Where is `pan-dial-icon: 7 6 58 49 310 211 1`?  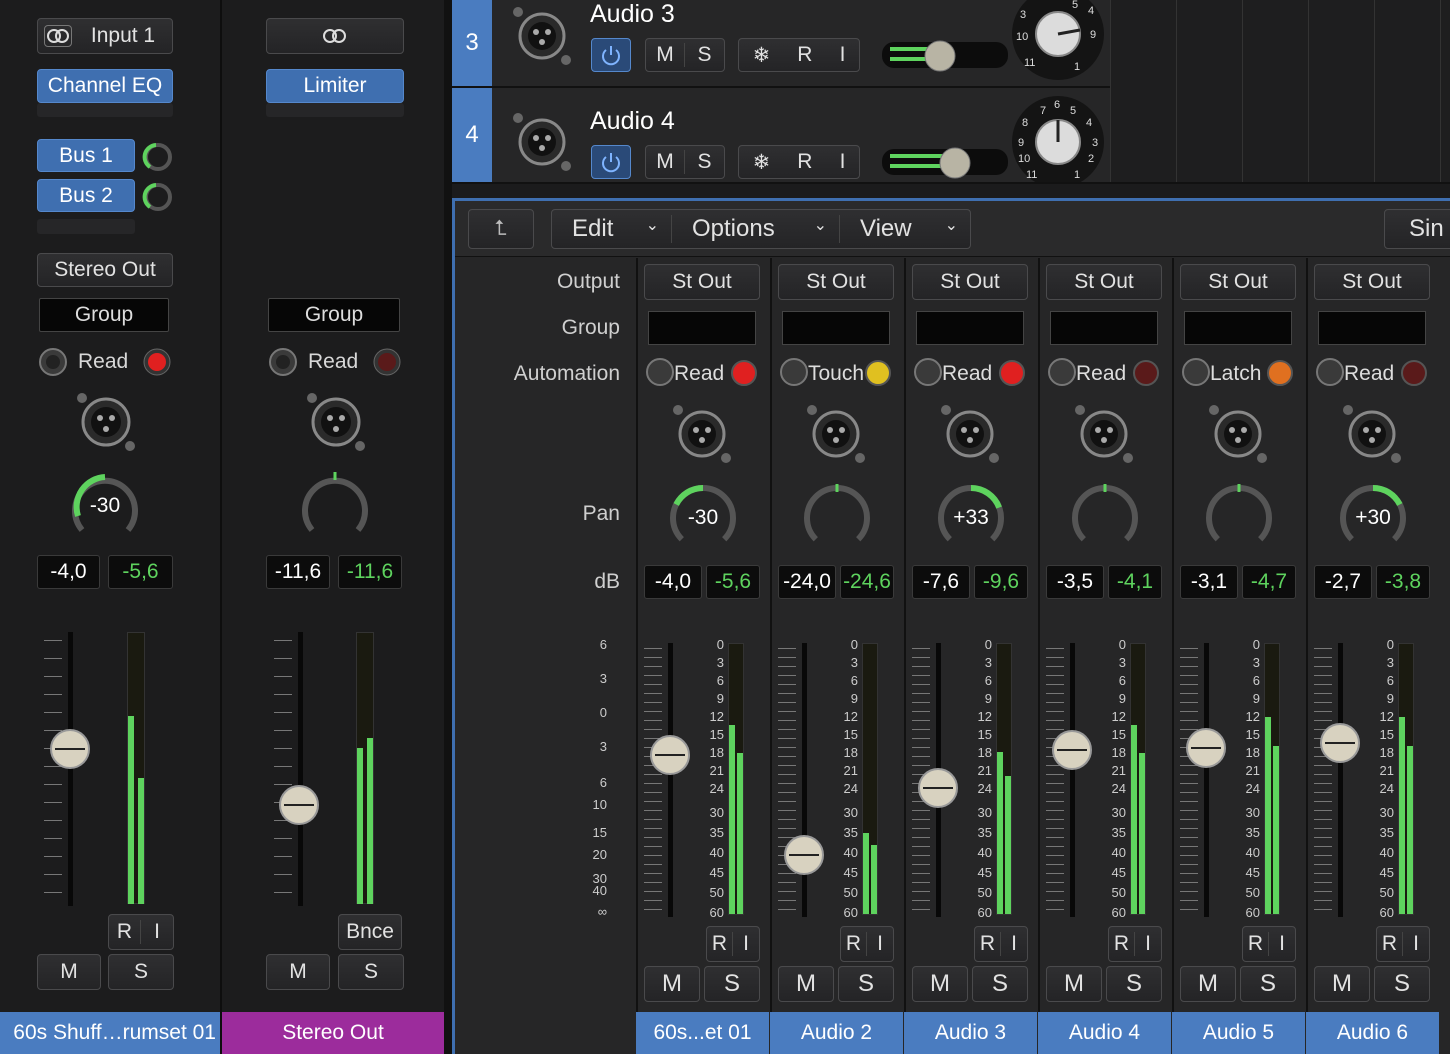 pan-dial-icon: 7 6 58 49 310 211 1 is located at coordinates (1058, 139).